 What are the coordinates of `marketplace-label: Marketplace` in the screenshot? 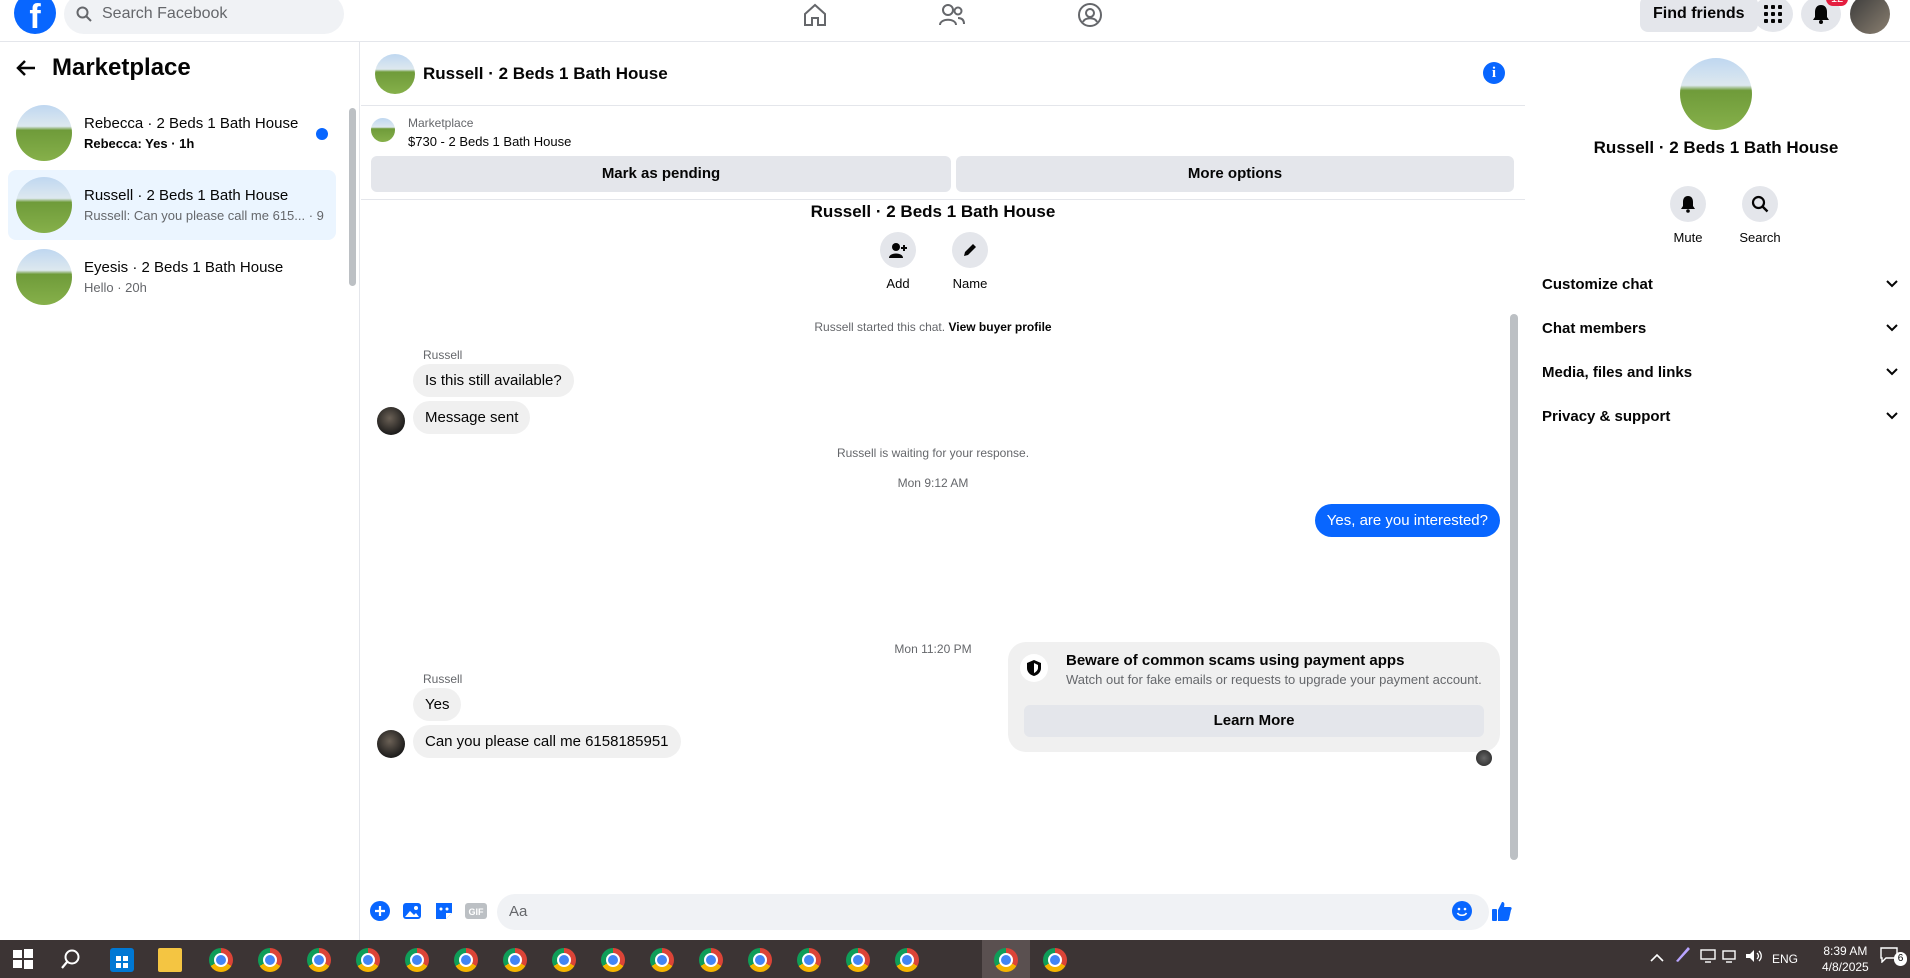 It's located at (441, 123).